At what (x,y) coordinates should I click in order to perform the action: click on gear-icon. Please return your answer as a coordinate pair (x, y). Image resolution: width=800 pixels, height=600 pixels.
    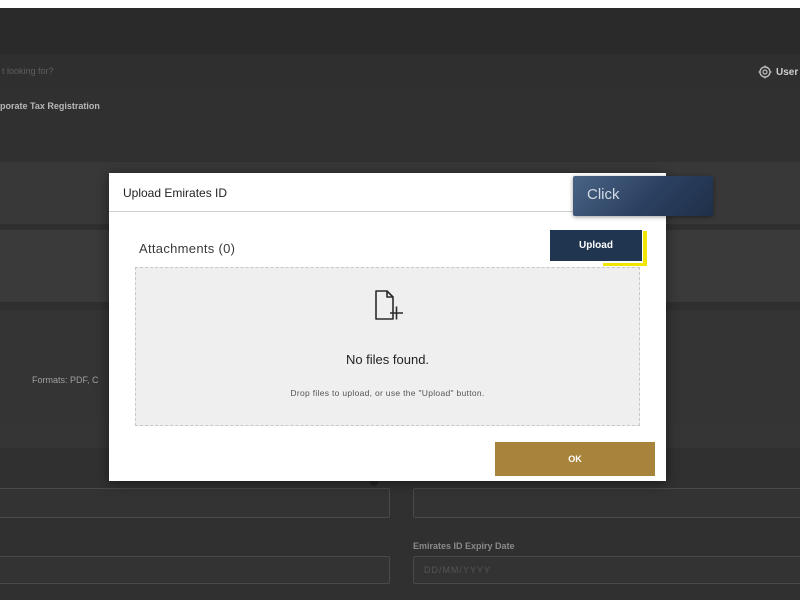
    Looking at the image, I should click on (765, 72).